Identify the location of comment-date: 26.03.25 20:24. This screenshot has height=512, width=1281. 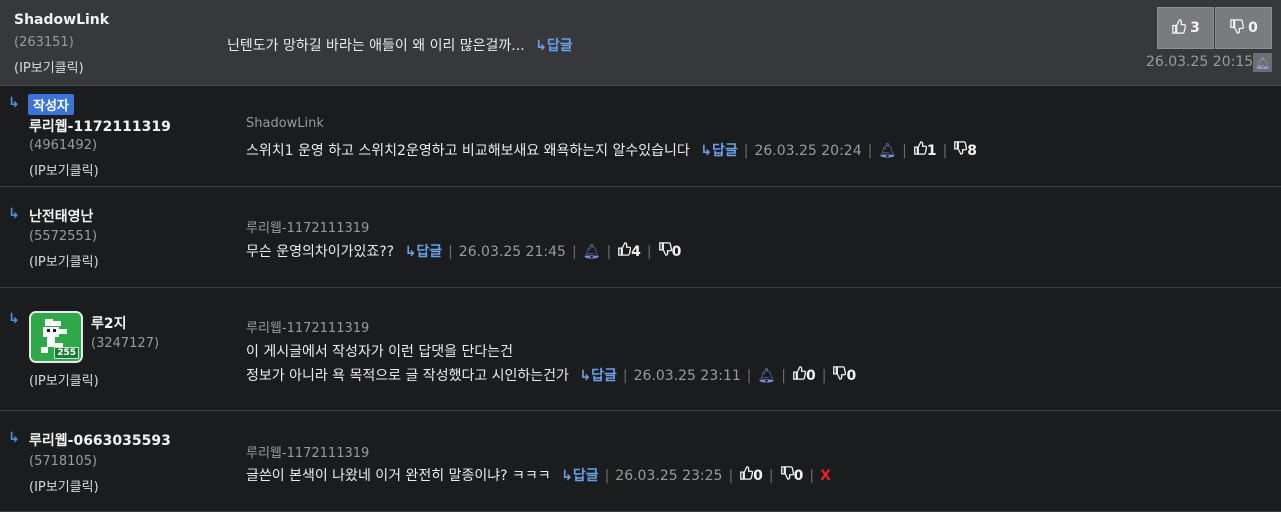
(808, 151).